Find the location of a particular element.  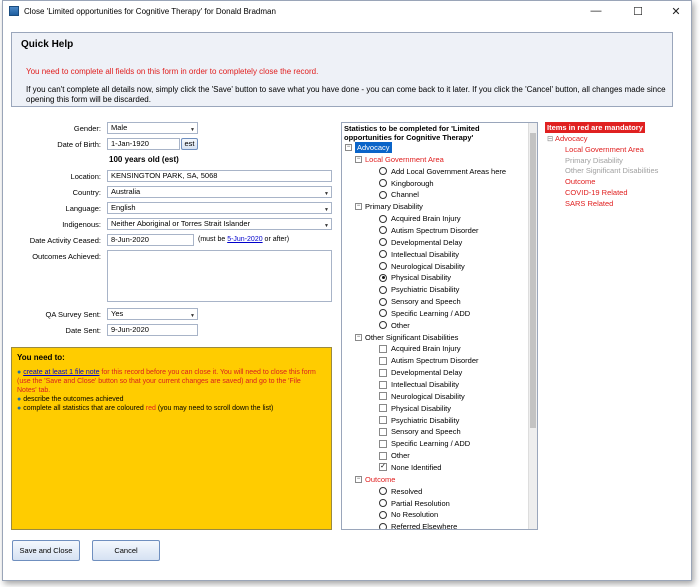

maximize-icon: ☐ is located at coordinates (638, 11).